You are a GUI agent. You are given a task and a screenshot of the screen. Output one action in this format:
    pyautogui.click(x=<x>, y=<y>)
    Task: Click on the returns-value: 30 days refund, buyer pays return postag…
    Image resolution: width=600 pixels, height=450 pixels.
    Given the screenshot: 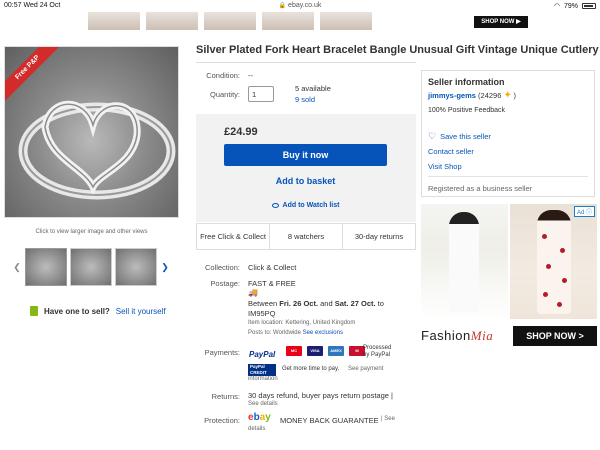 What is the action you would take?
    pyautogui.click(x=320, y=395)
    